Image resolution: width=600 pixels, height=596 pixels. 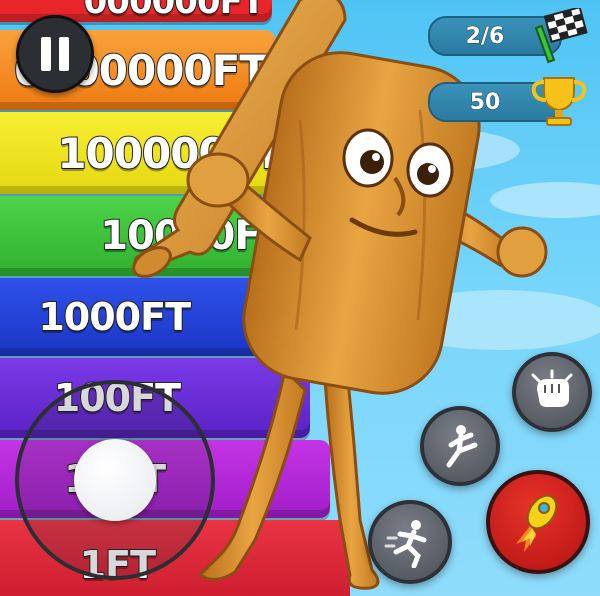 I want to click on rocket-icon, so click(x=537, y=523).